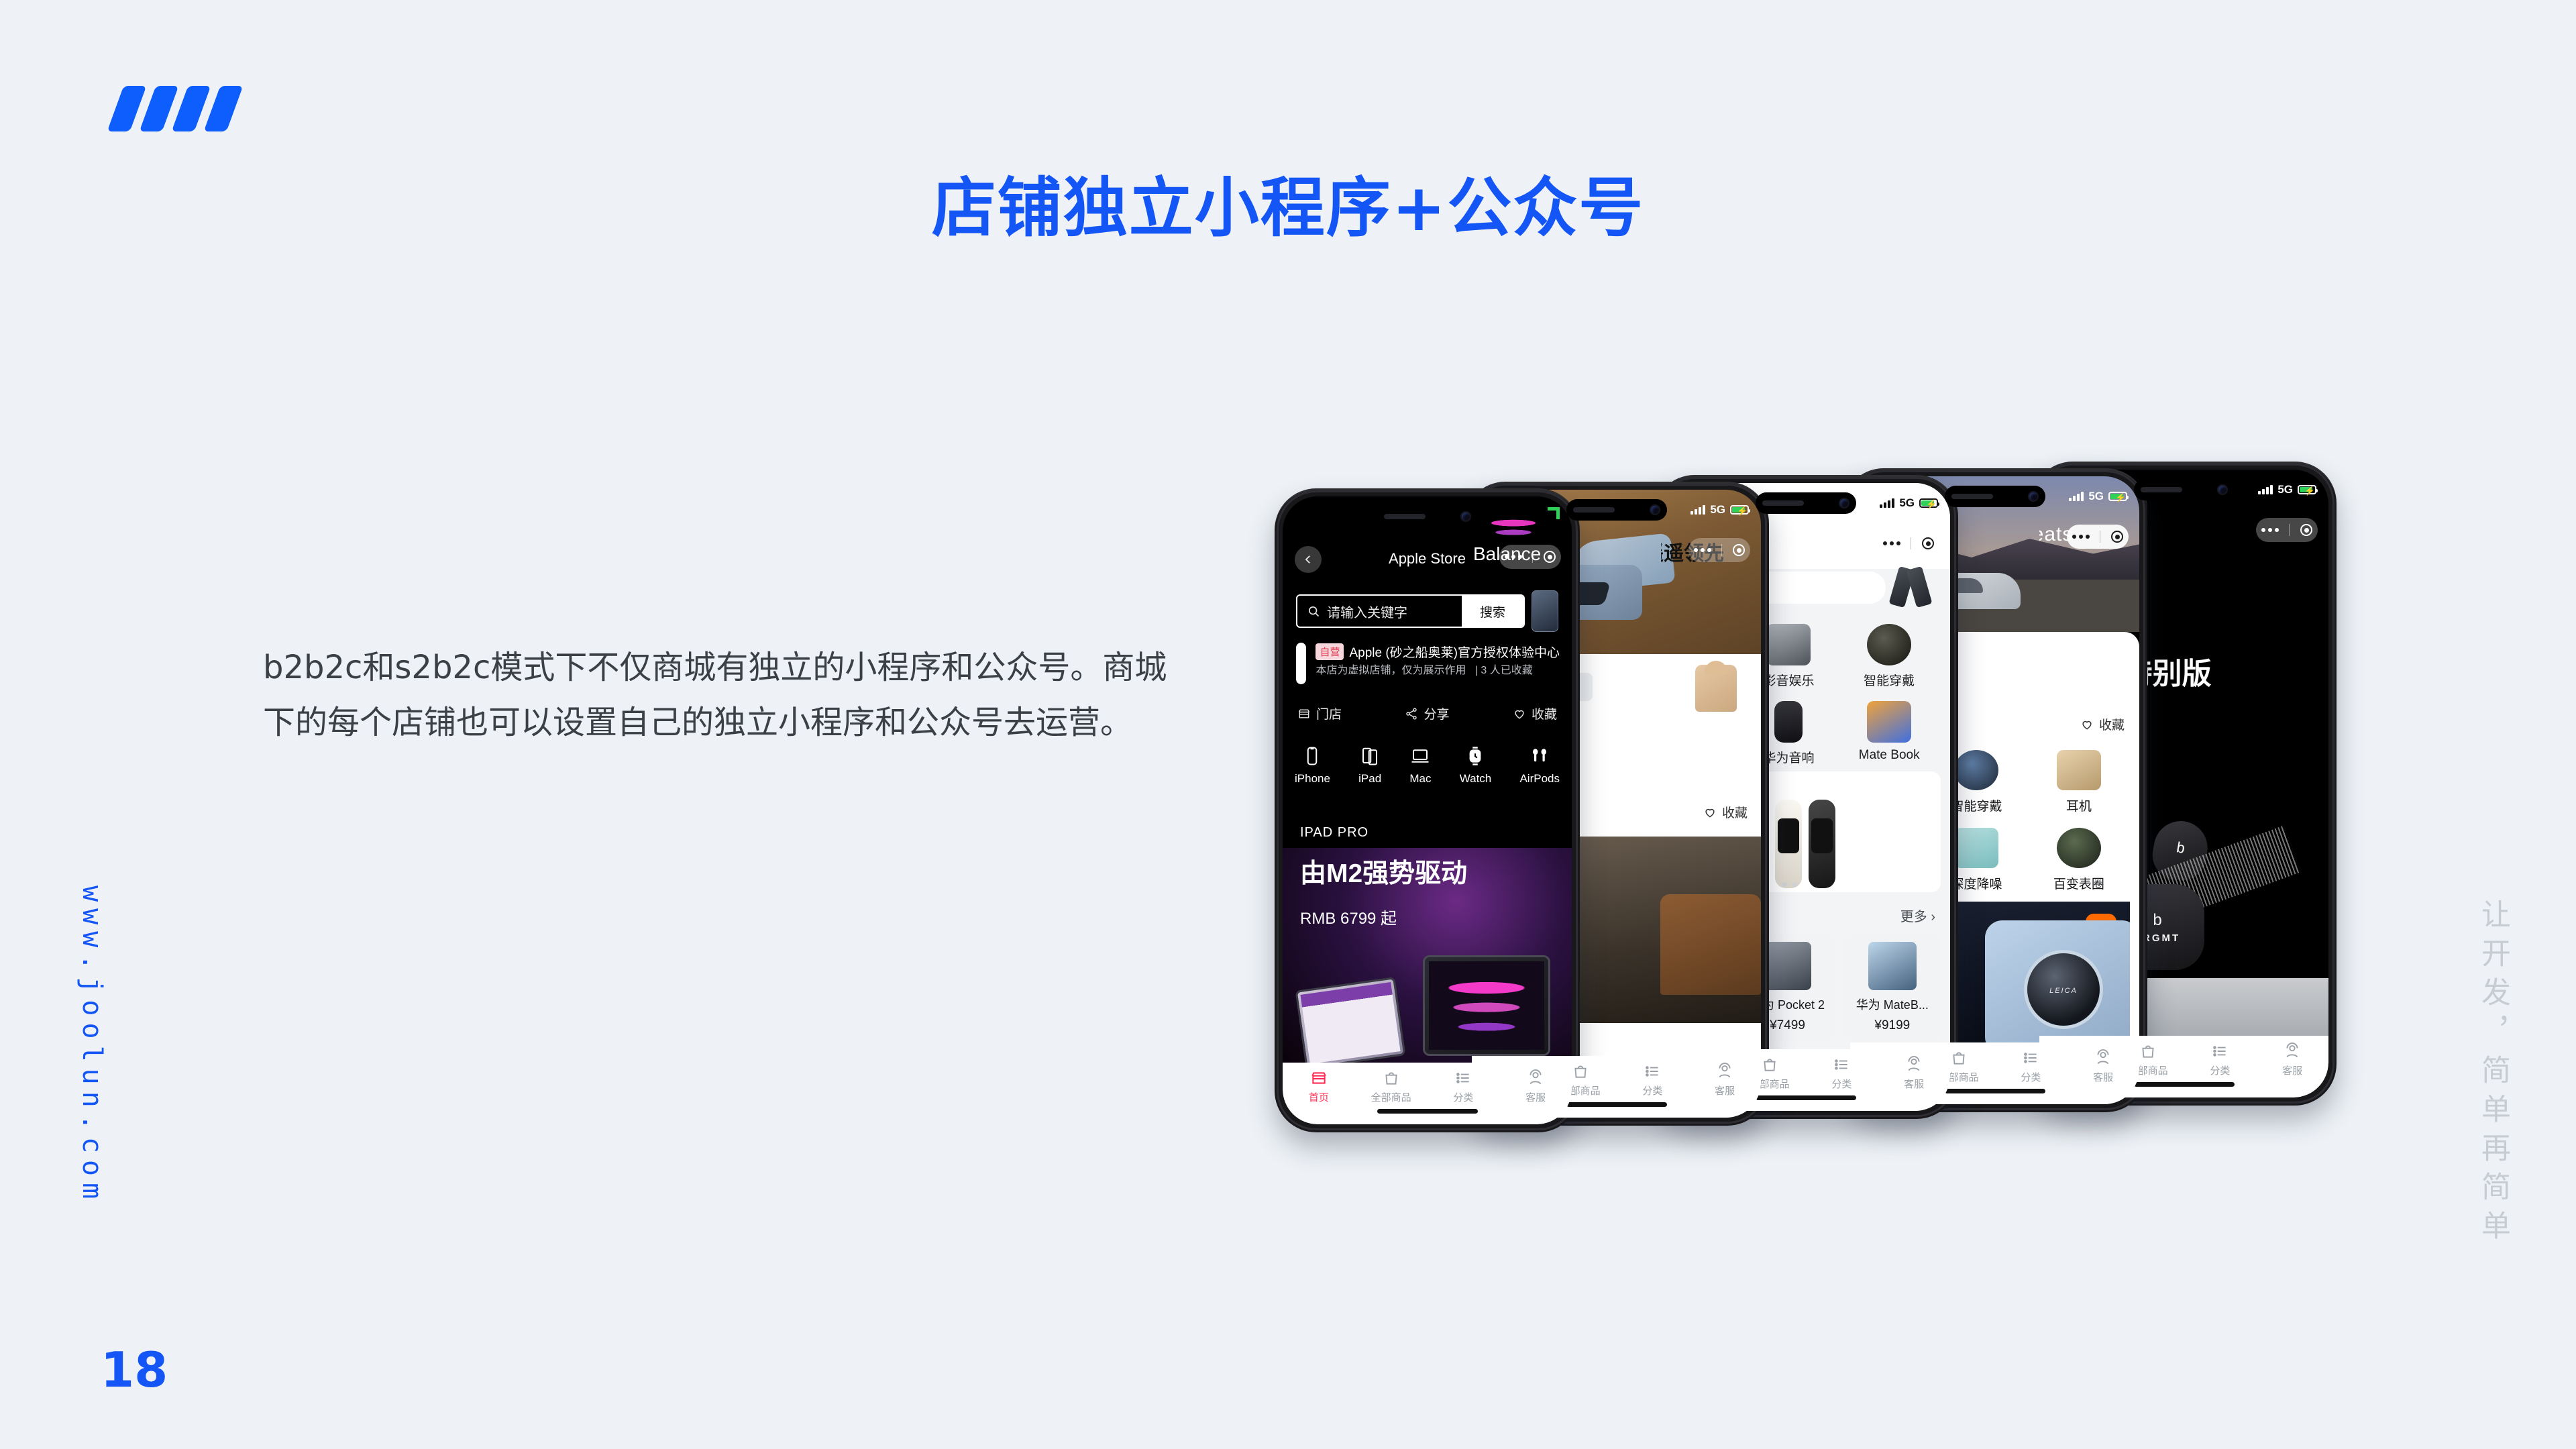 Image resolution: width=2576 pixels, height=1449 pixels. Describe the element at coordinates (1312, 766) in the screenshot. I see `category-item-iphone: iPhone` at that location.